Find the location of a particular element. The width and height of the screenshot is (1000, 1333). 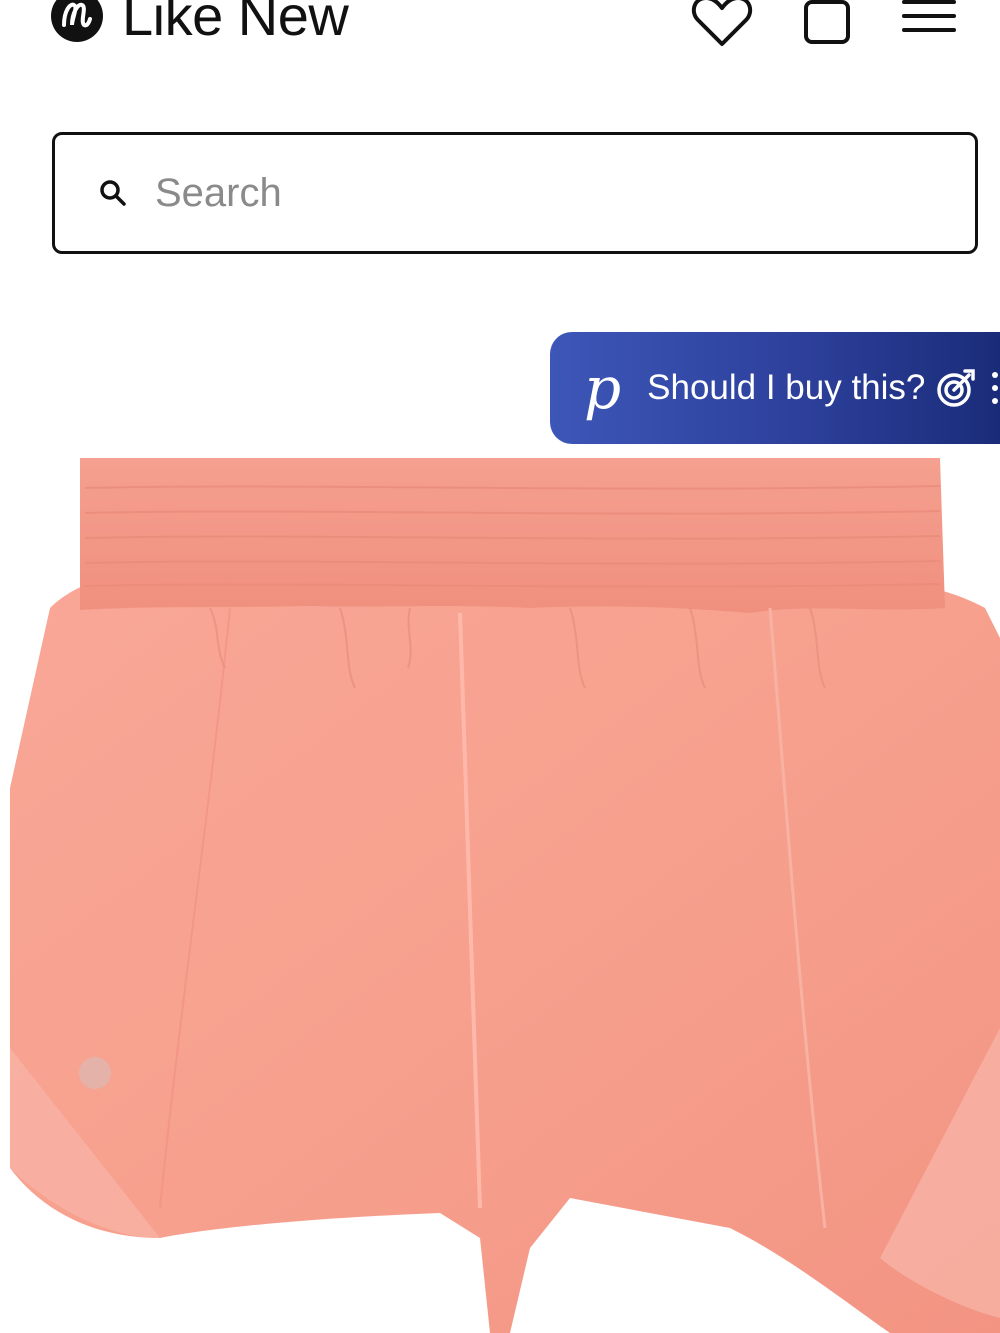

lululemon-logo-icon is located at coordinates (77, 21).